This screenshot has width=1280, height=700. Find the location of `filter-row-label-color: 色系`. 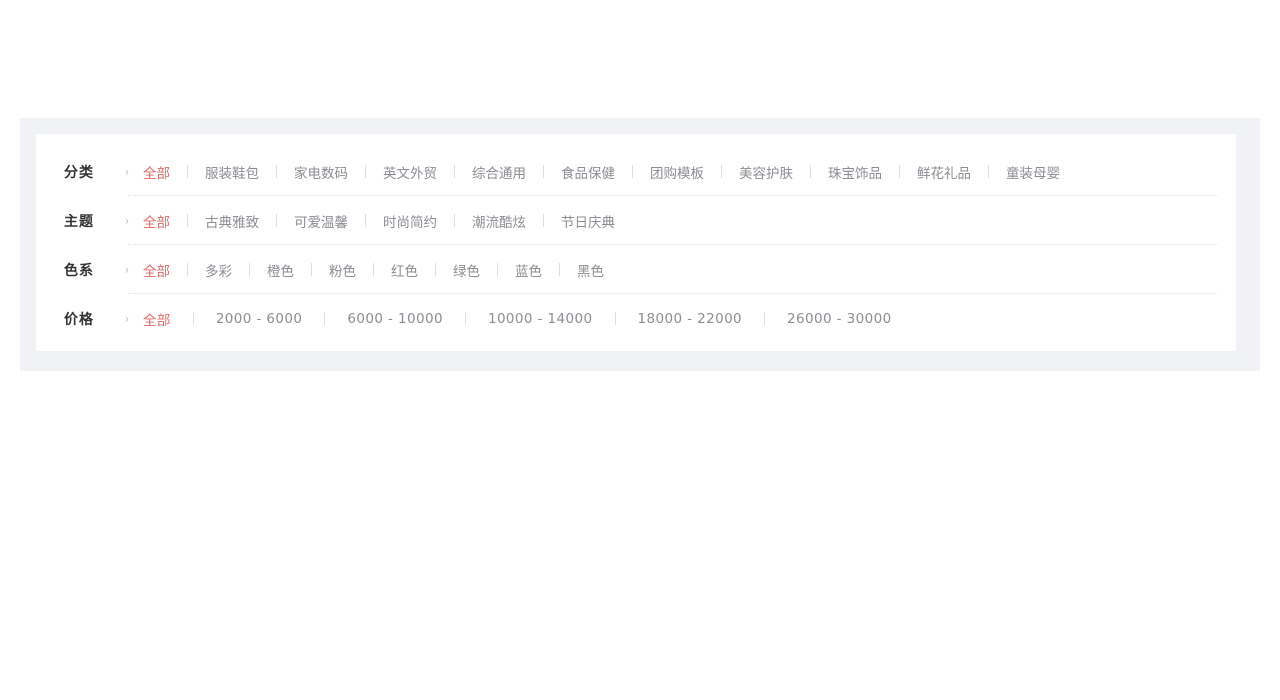

filter-row-label-color: 色系 is located at coordinates (79, 270).